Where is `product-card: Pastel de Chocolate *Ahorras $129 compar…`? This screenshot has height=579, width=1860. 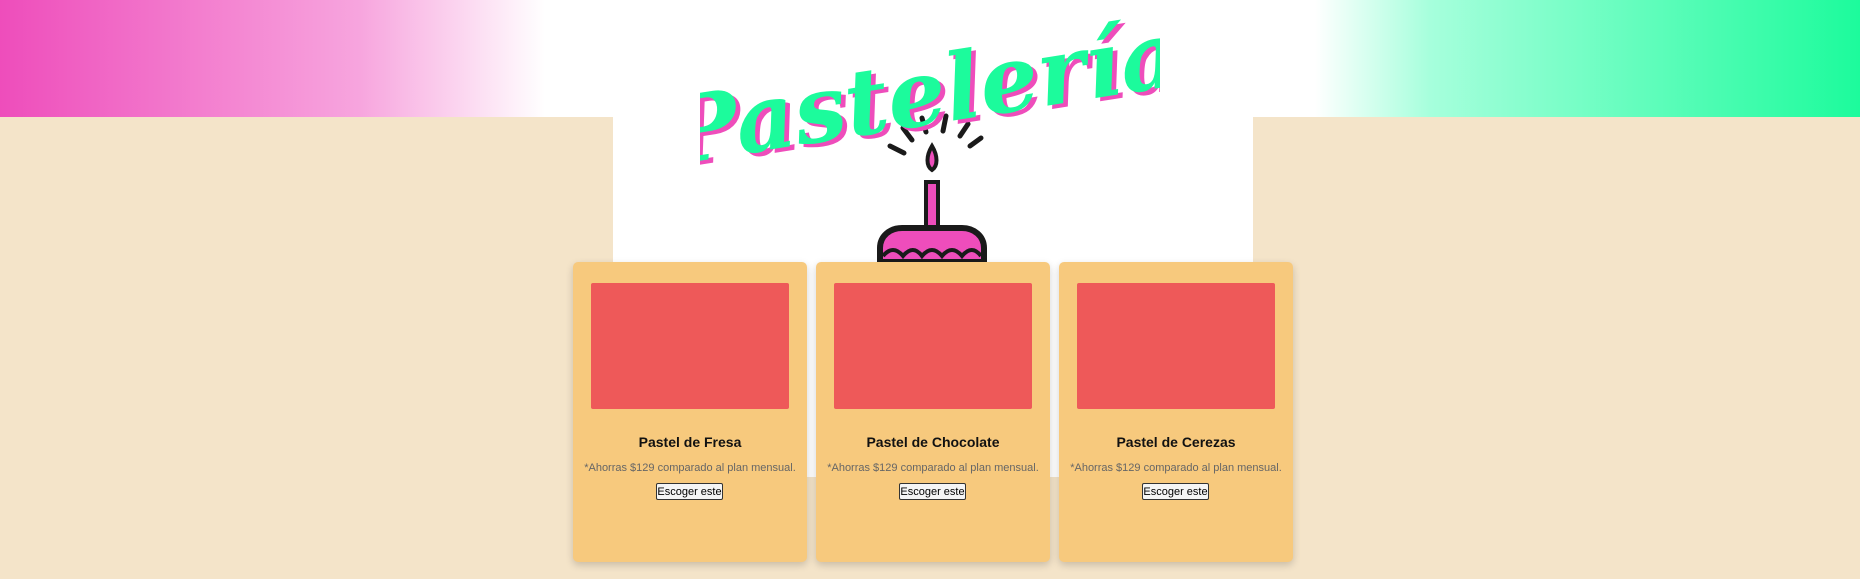
product-card: Pastel de Chocolate *Ahorras $129 compar… is located at coordinates (933, 412).